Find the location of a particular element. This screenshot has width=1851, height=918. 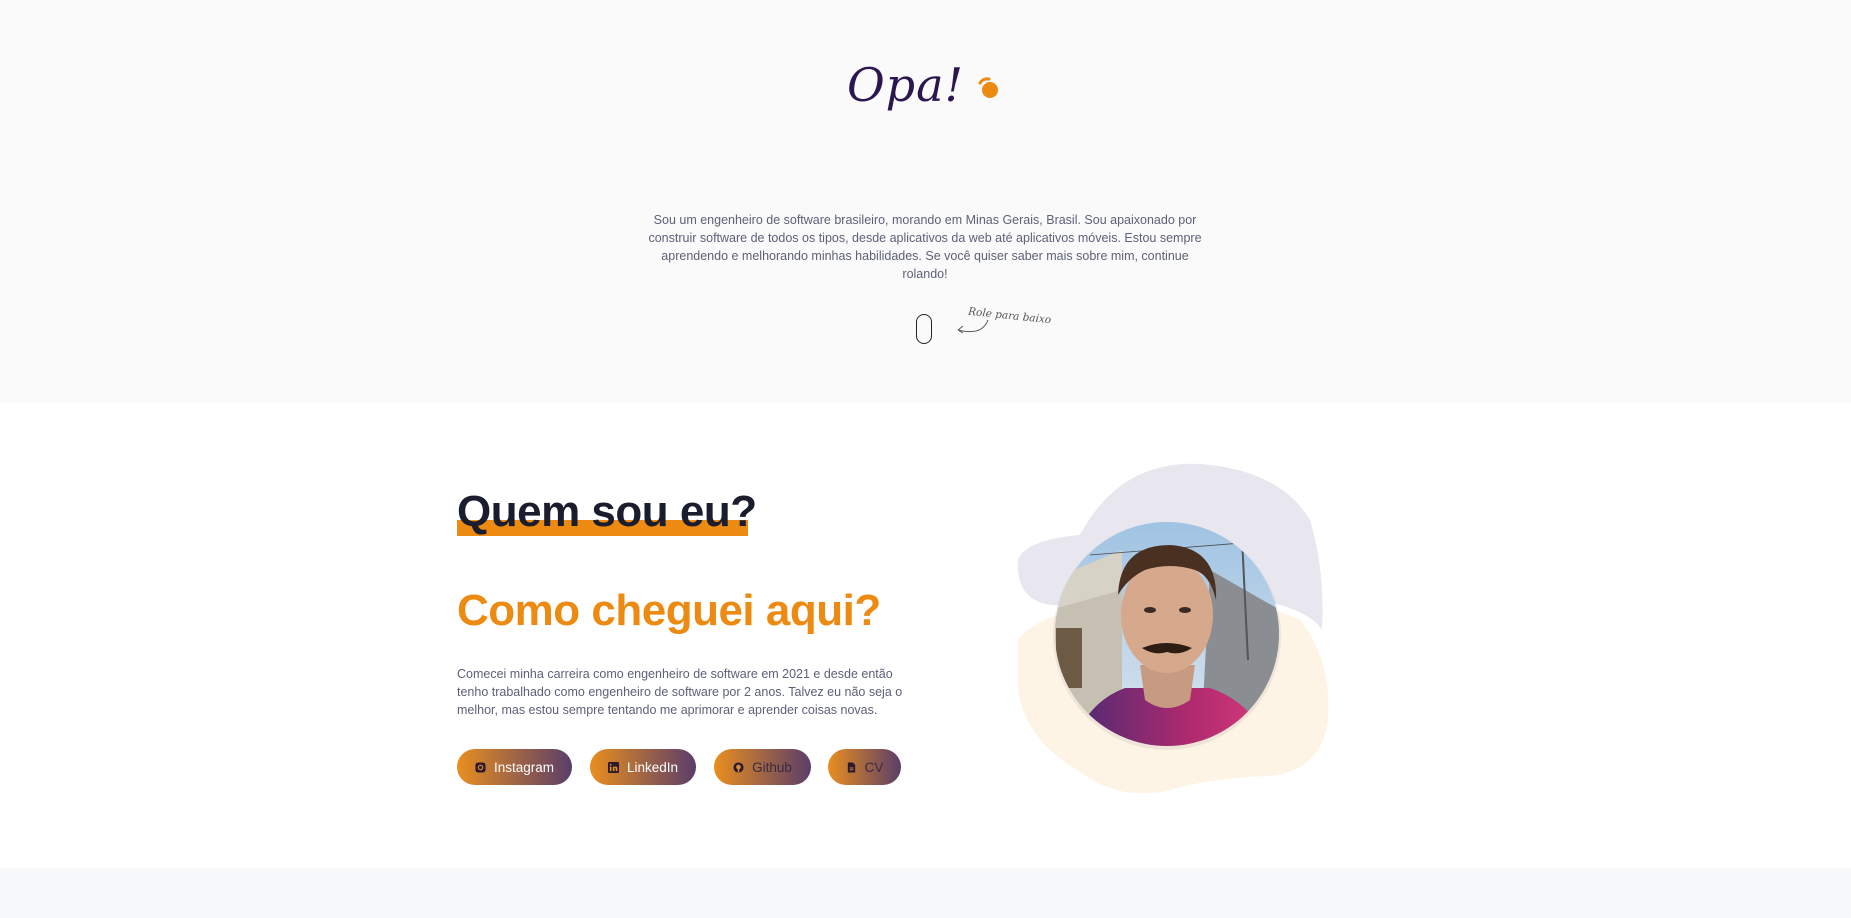

scroll-mouse-icon is located at coordinates (924, 329).